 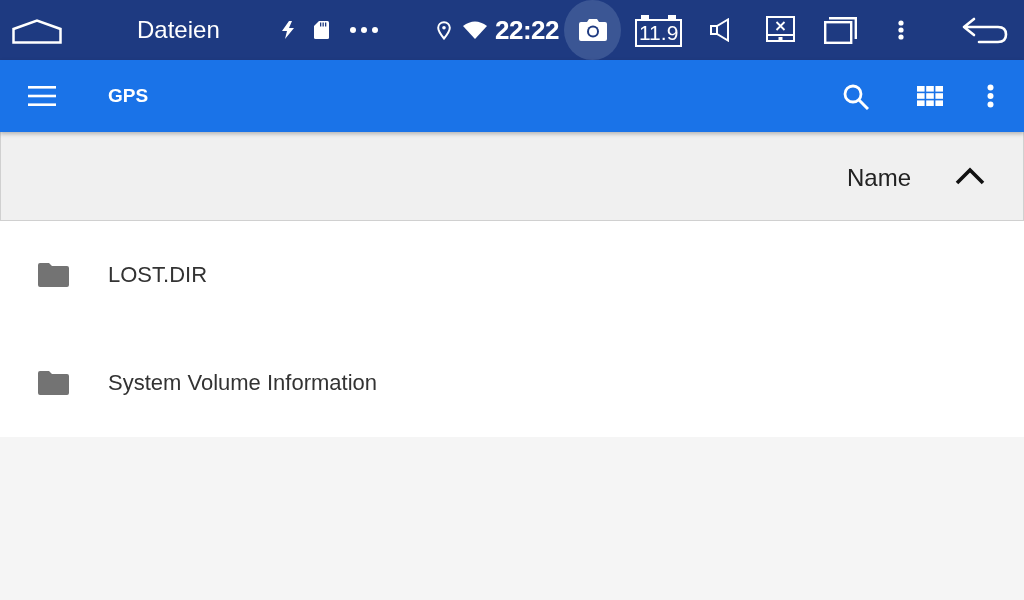 What do you see at coordinates (179, 30) in the screenshot?
I see `app-title: Dateien` at bounding box center [179, 30].